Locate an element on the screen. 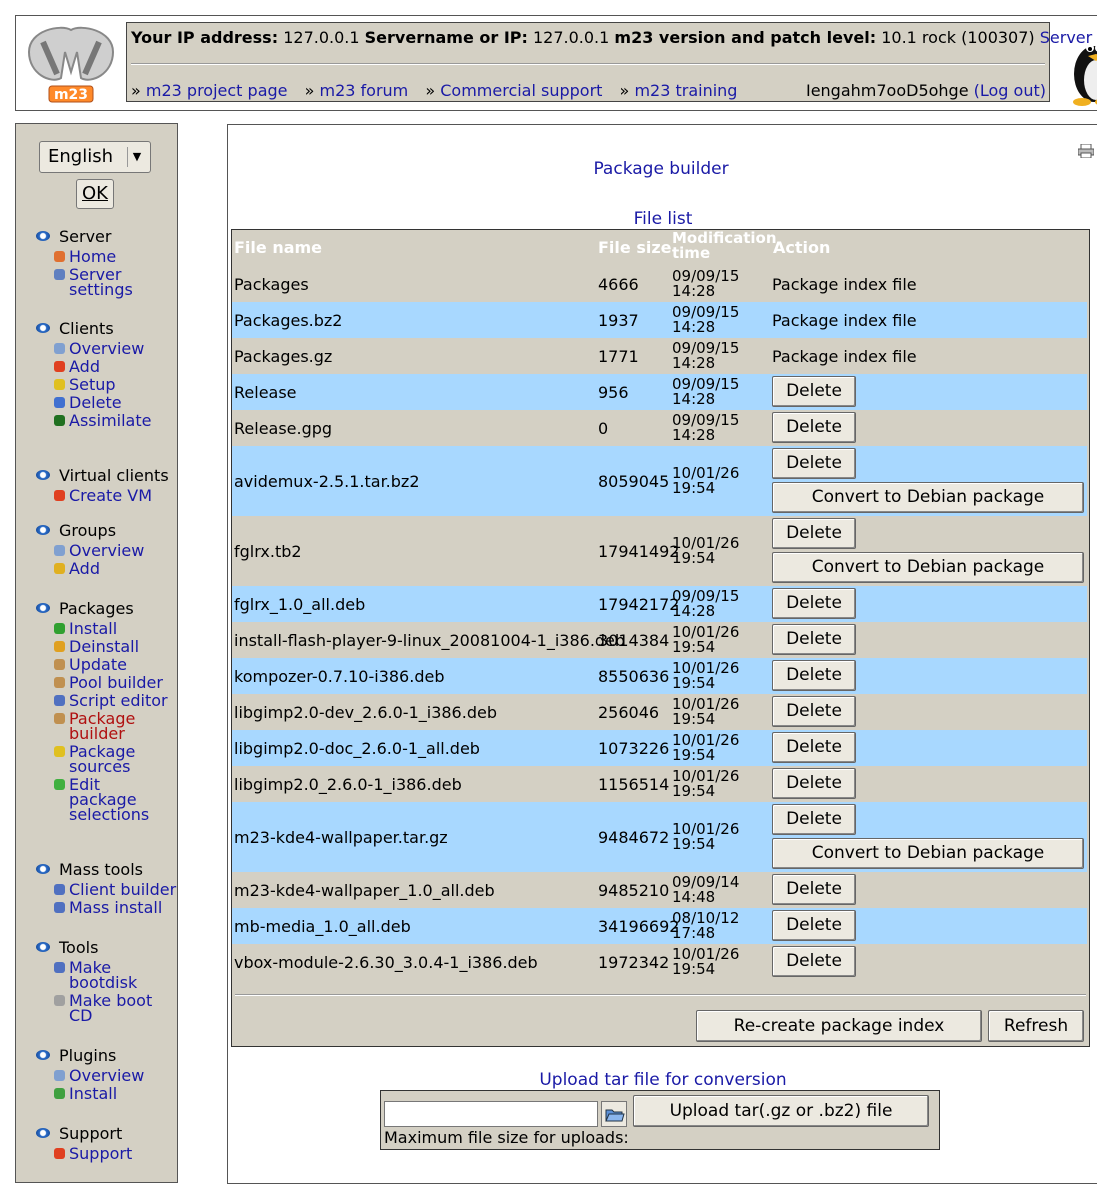 This screenshot has height=1184, width=1097. sidebar-item-mass-install: Mass install is located at coordinates (106, 908).